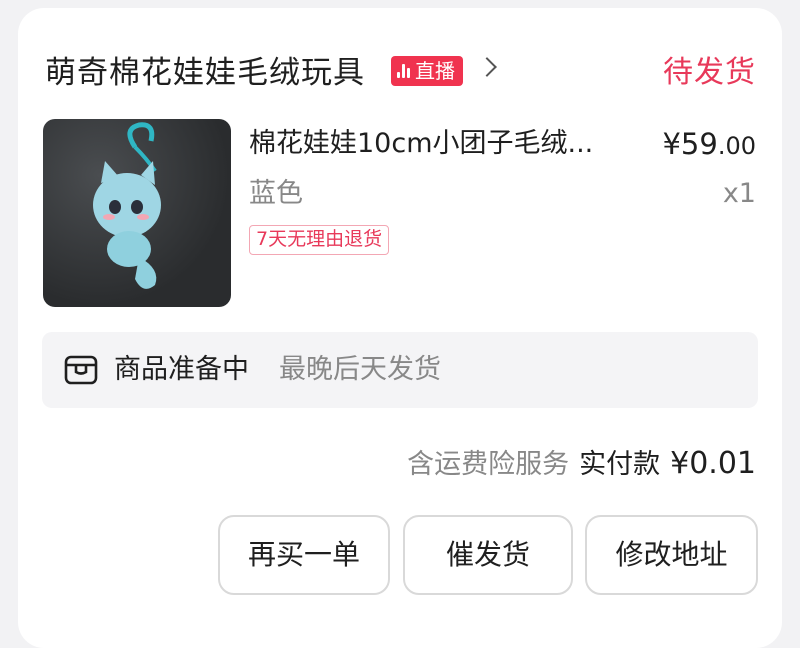 The image size is (800, 648). I want to click on chevron-right-icon, so click(487, 67).